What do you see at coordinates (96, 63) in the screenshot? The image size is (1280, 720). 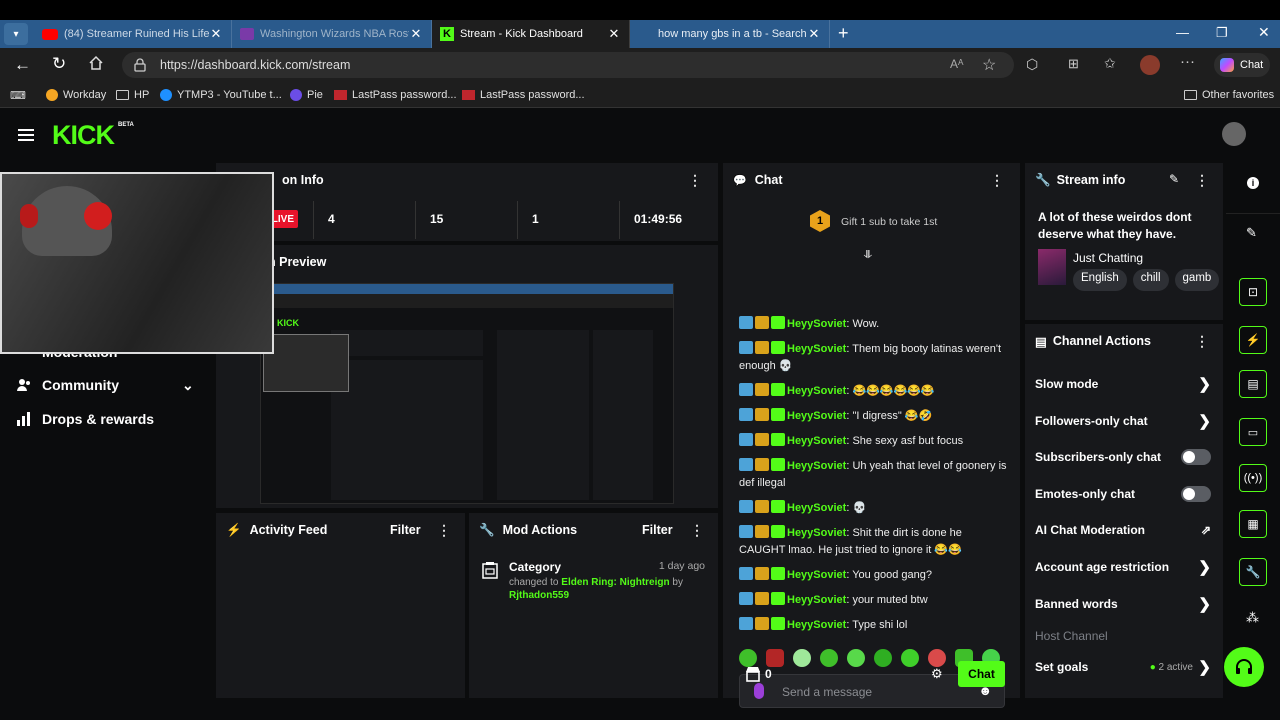 I see `home-icon` at bounding box center [96, 63].